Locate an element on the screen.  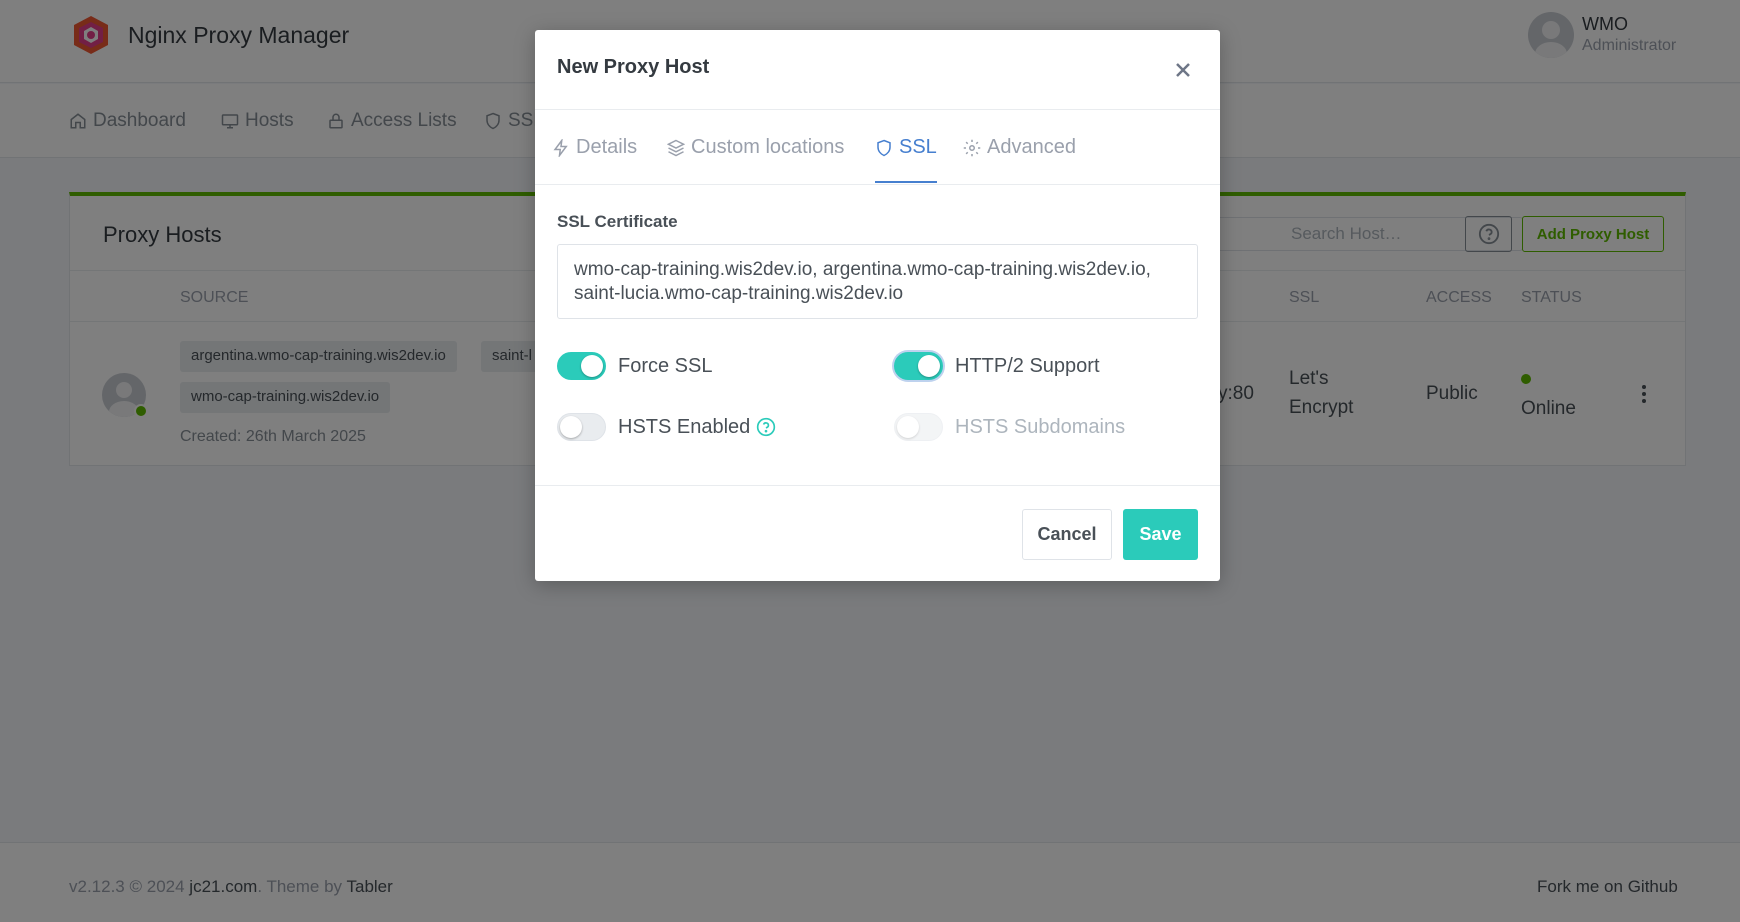
gear-icon is located at coordinates (972, 148).